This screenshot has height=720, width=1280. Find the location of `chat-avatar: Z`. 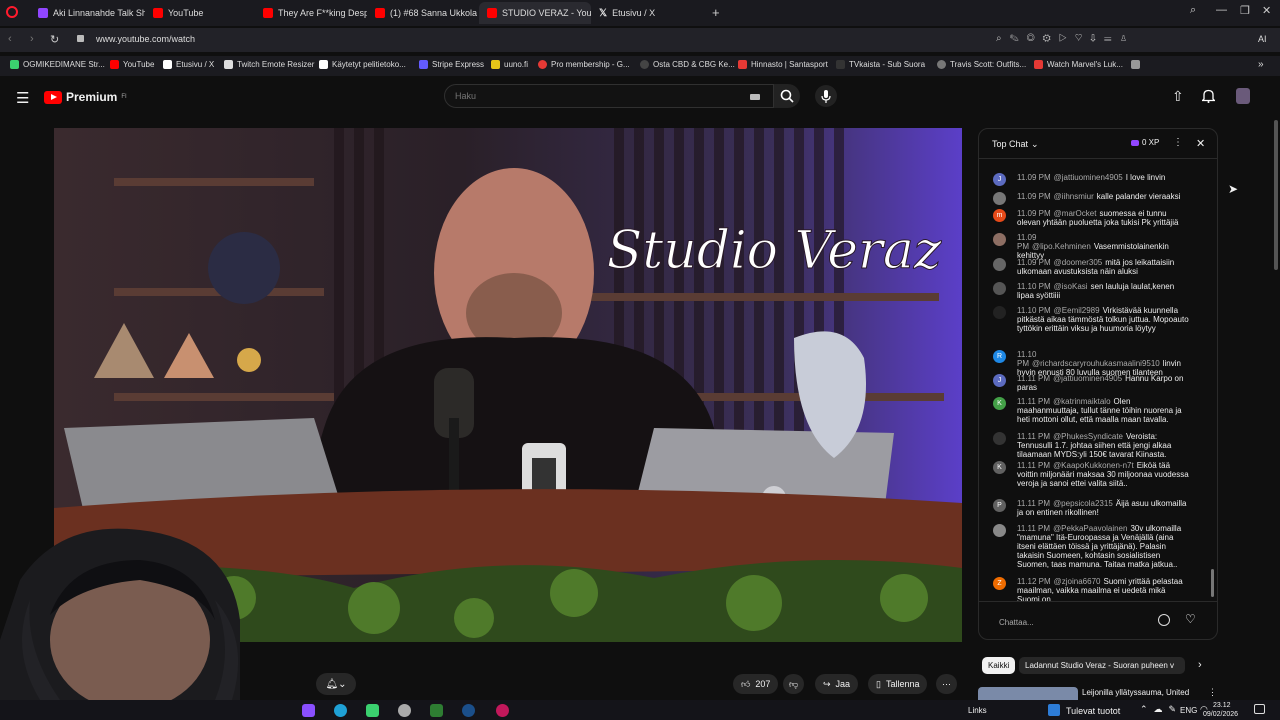

chat-avatar: Z is located at coordinates (999, 583).